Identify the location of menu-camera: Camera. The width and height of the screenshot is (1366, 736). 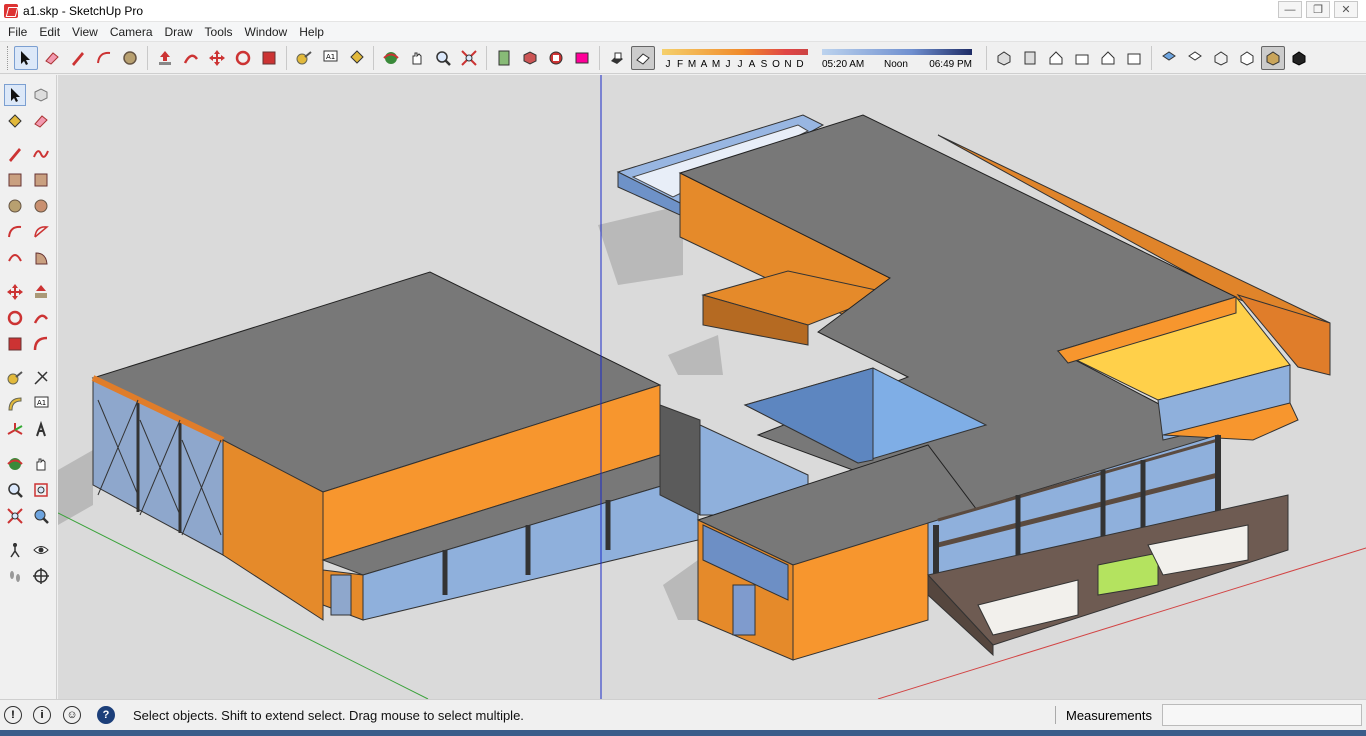
(131, 32).